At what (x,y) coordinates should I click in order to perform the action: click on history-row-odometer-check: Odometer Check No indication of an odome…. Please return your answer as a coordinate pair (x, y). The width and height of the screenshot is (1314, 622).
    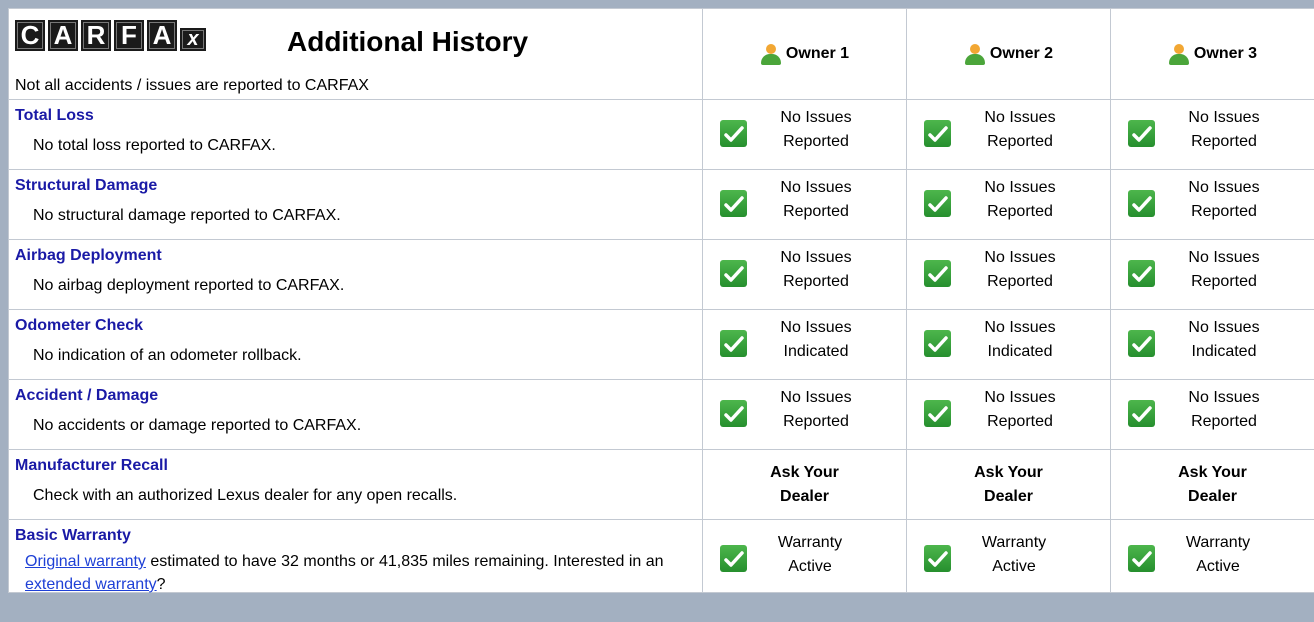
    Looking at the image, I should click on (661, 344).